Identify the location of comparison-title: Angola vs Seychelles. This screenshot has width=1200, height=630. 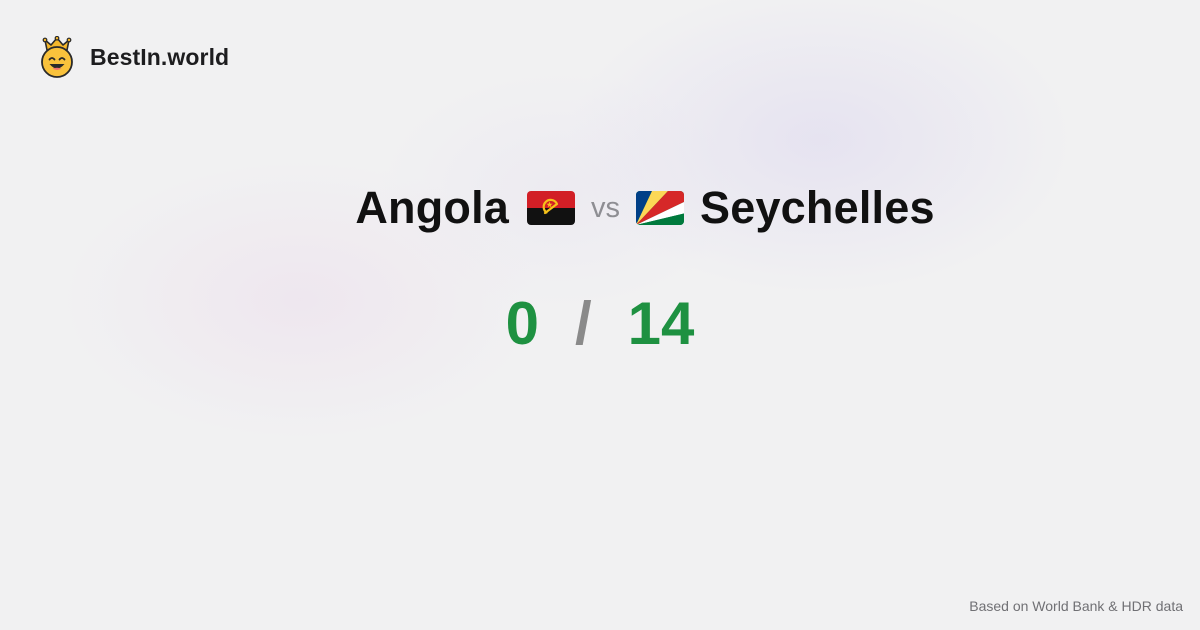
(600, 208).